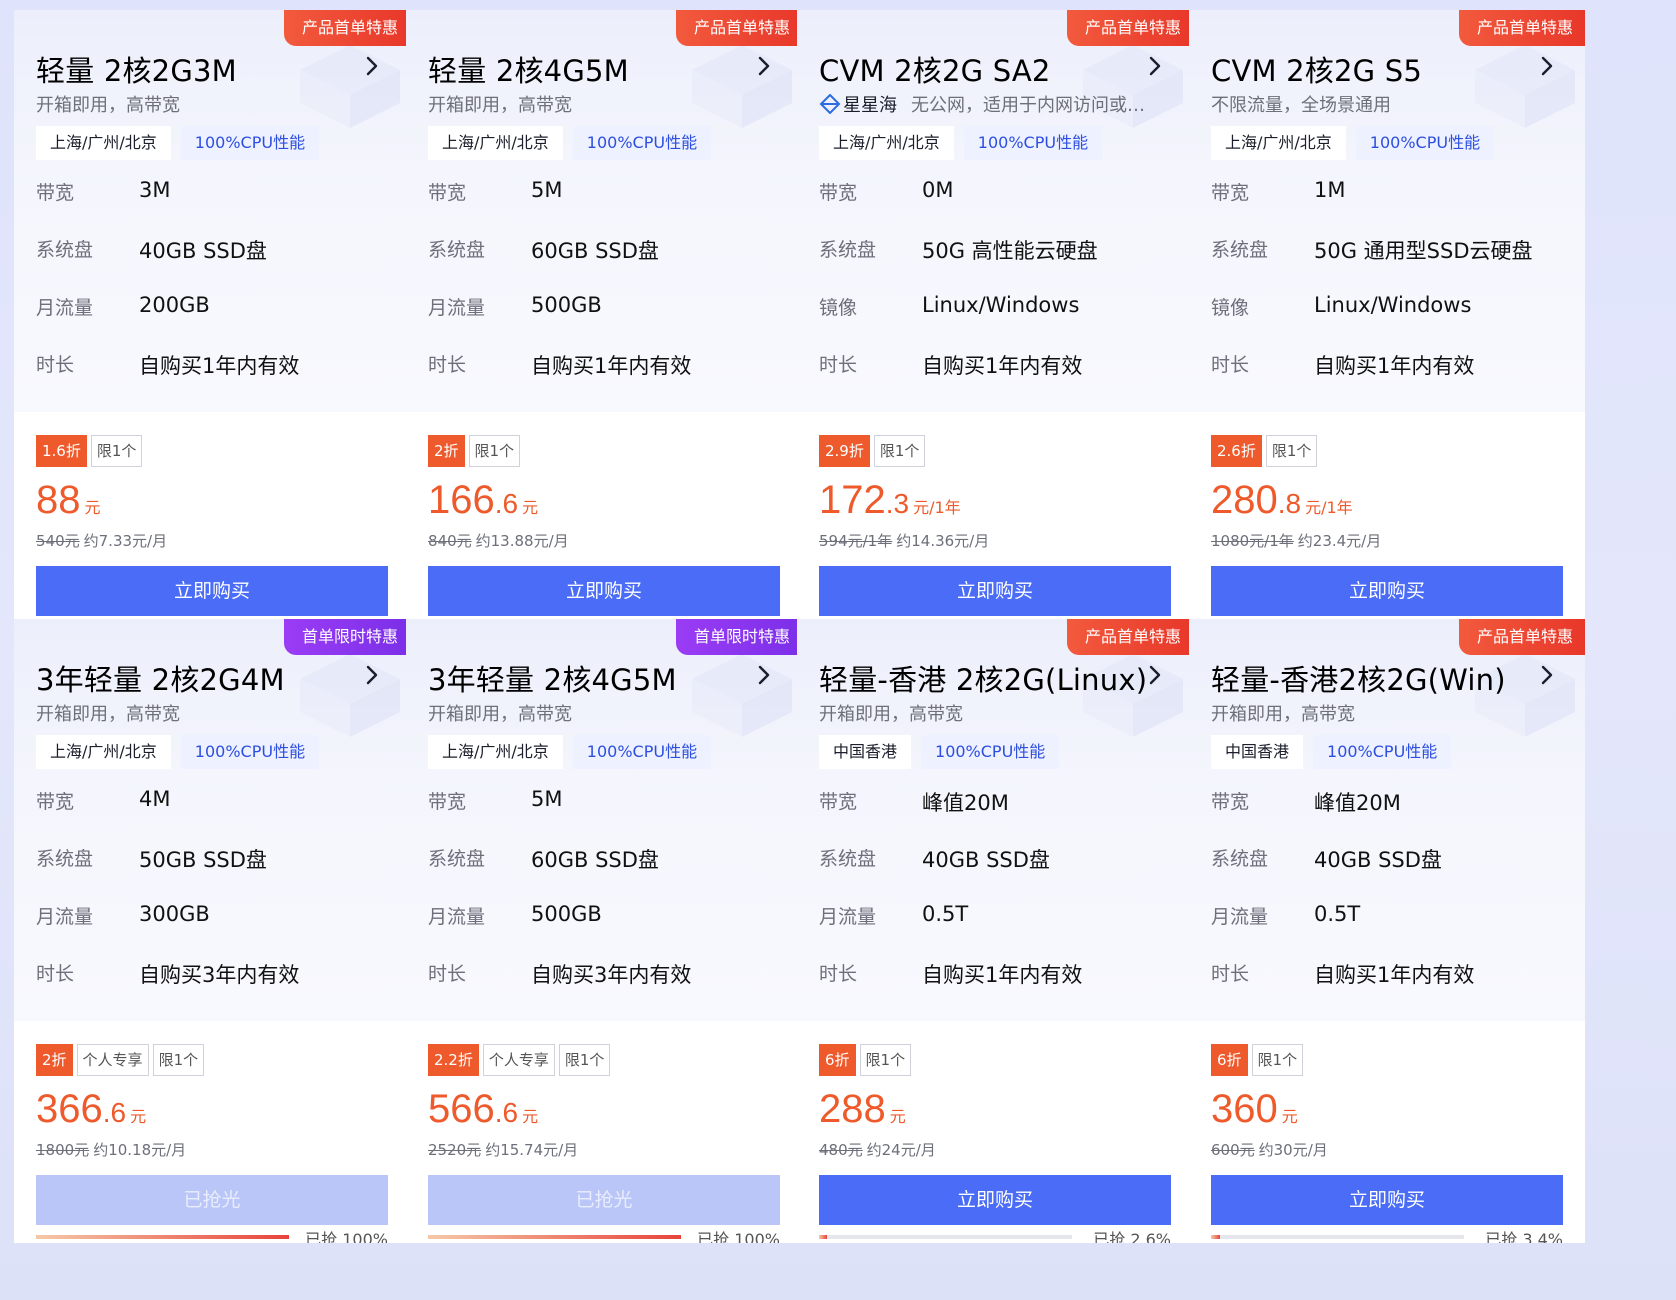  I want to click on original-price: 594元/1年 约14.36元/月, so click(904, 540).